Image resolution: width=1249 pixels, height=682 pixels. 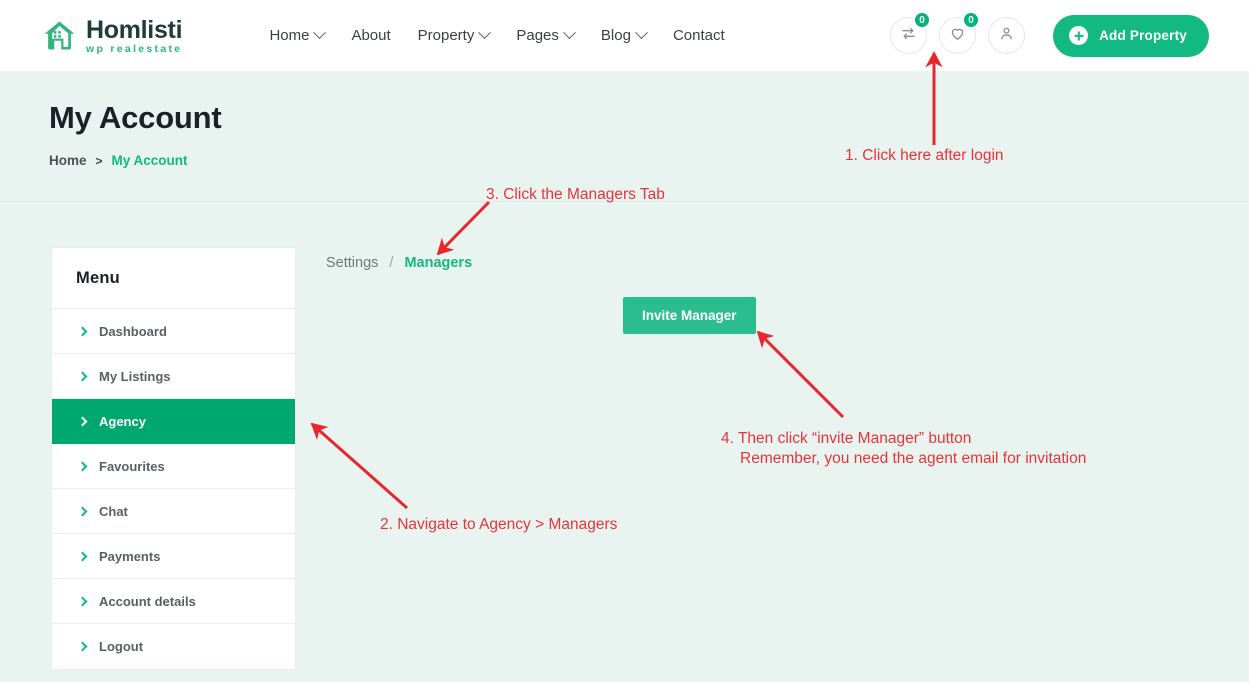 I want to click on main-navigation: Home About Property Pages Blog Contact, so click(x=497, y=35).